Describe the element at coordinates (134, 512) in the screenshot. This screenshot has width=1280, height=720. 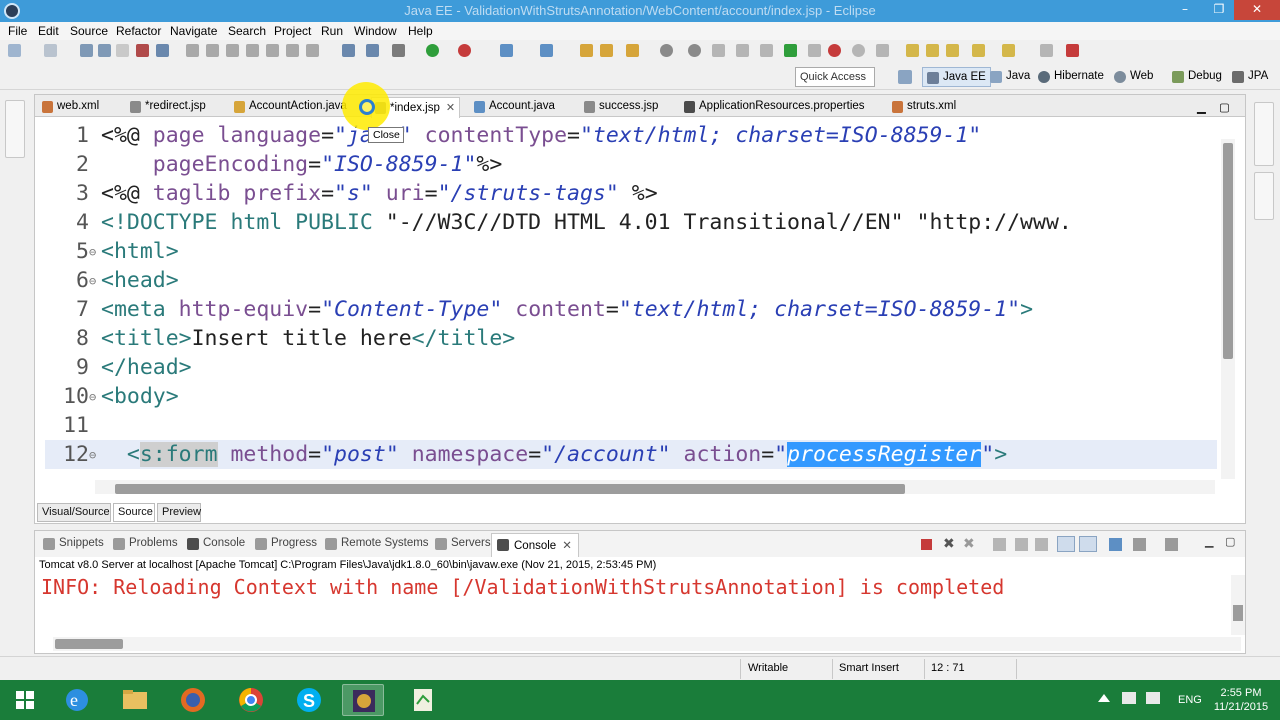
I see `tab-source: Source` at that location.